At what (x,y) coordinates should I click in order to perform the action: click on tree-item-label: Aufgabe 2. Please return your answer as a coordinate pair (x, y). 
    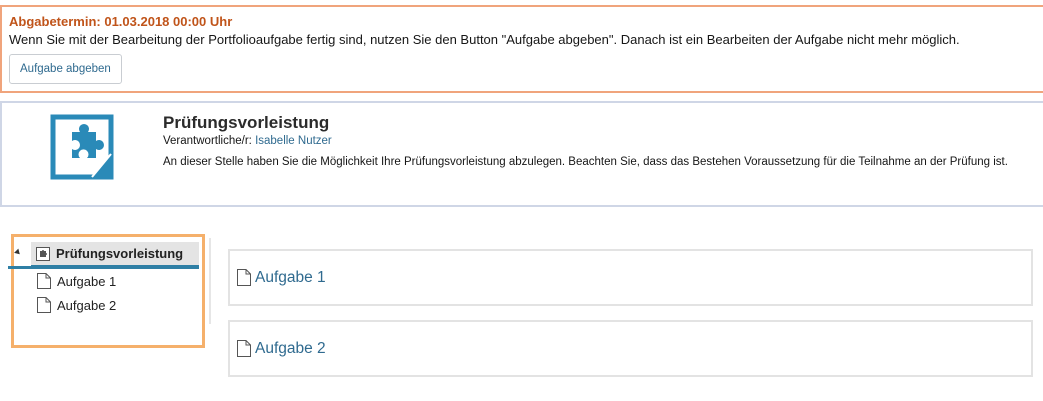
    Looking at the image, I should click on (87, 305).